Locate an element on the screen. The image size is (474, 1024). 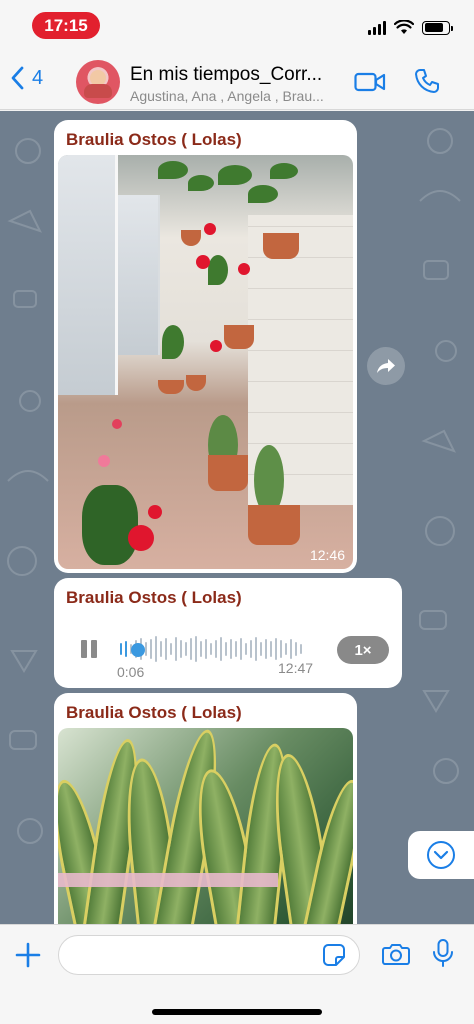
camera-icon is located at coordinates (396, 954).